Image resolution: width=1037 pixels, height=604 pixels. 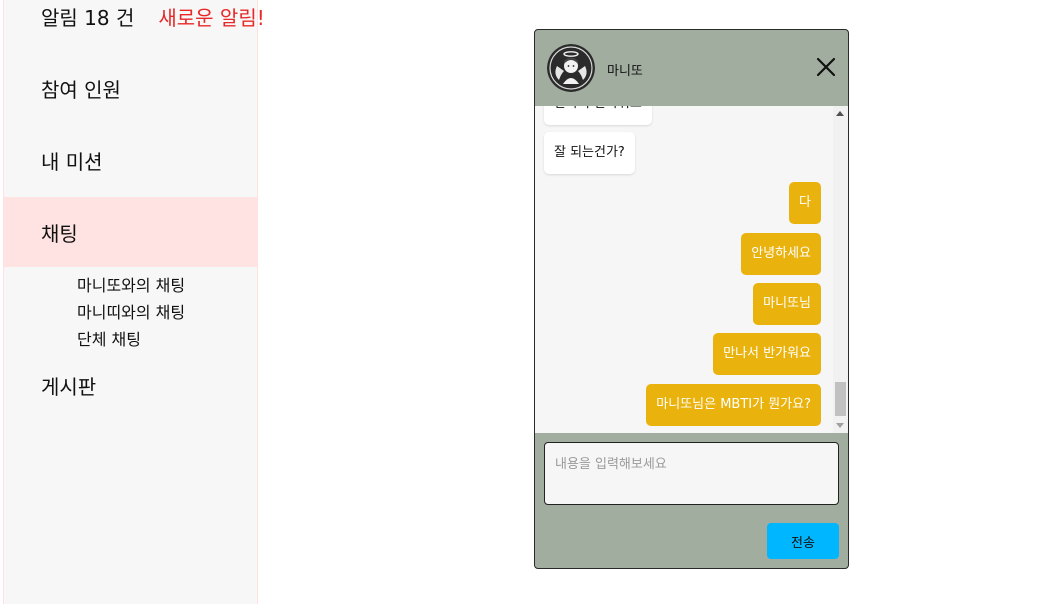 I want to click on sidebar-item-chat: 채팅, so click(x=131, y=232).